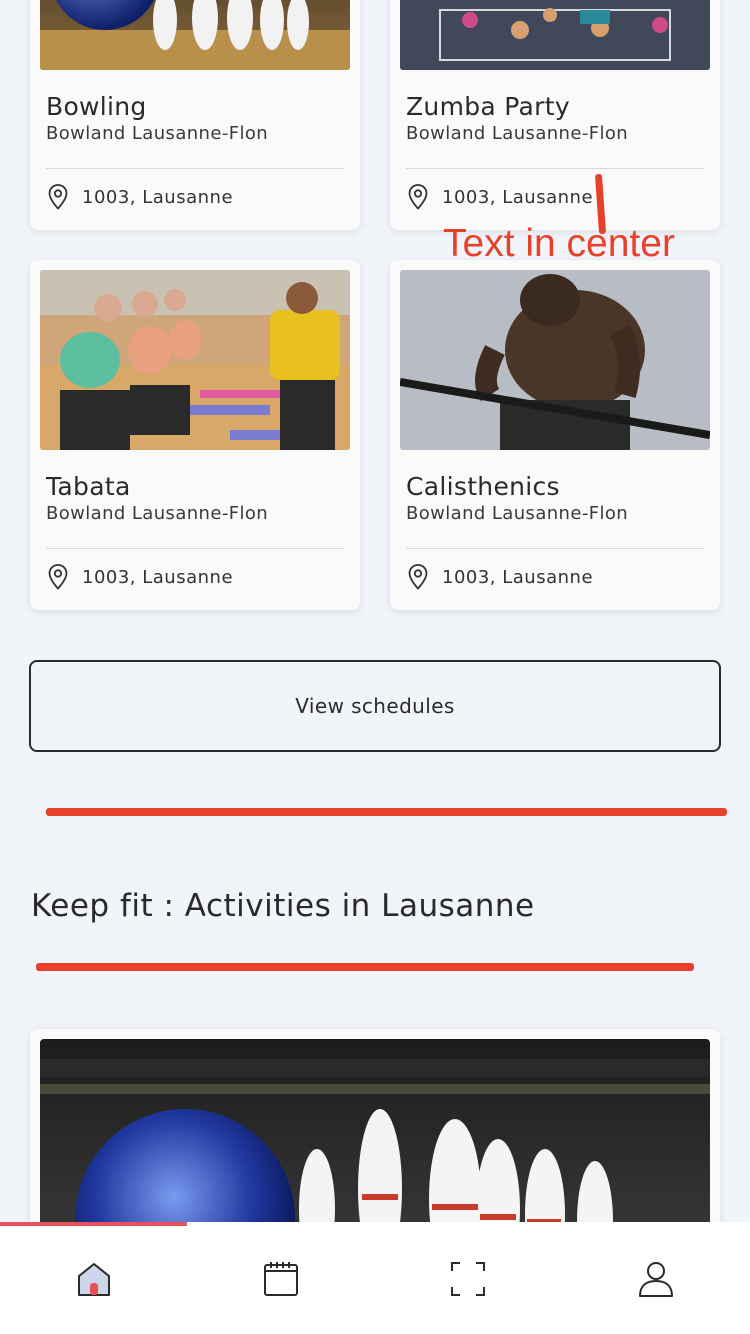 The height and width of the screenshot is (1334, 750). I want to click on section-title: Keep fit : Activities in Lausanne, so click(283, 906).